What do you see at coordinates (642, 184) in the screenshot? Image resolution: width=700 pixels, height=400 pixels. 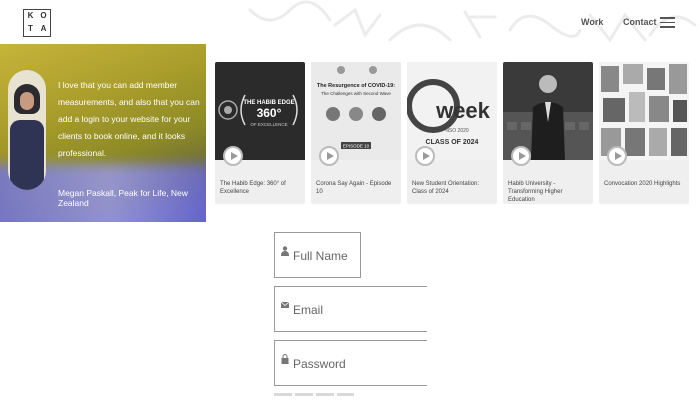 I see `video-title: Convocation 2020 Highlights` at bounding box center [642, 184].